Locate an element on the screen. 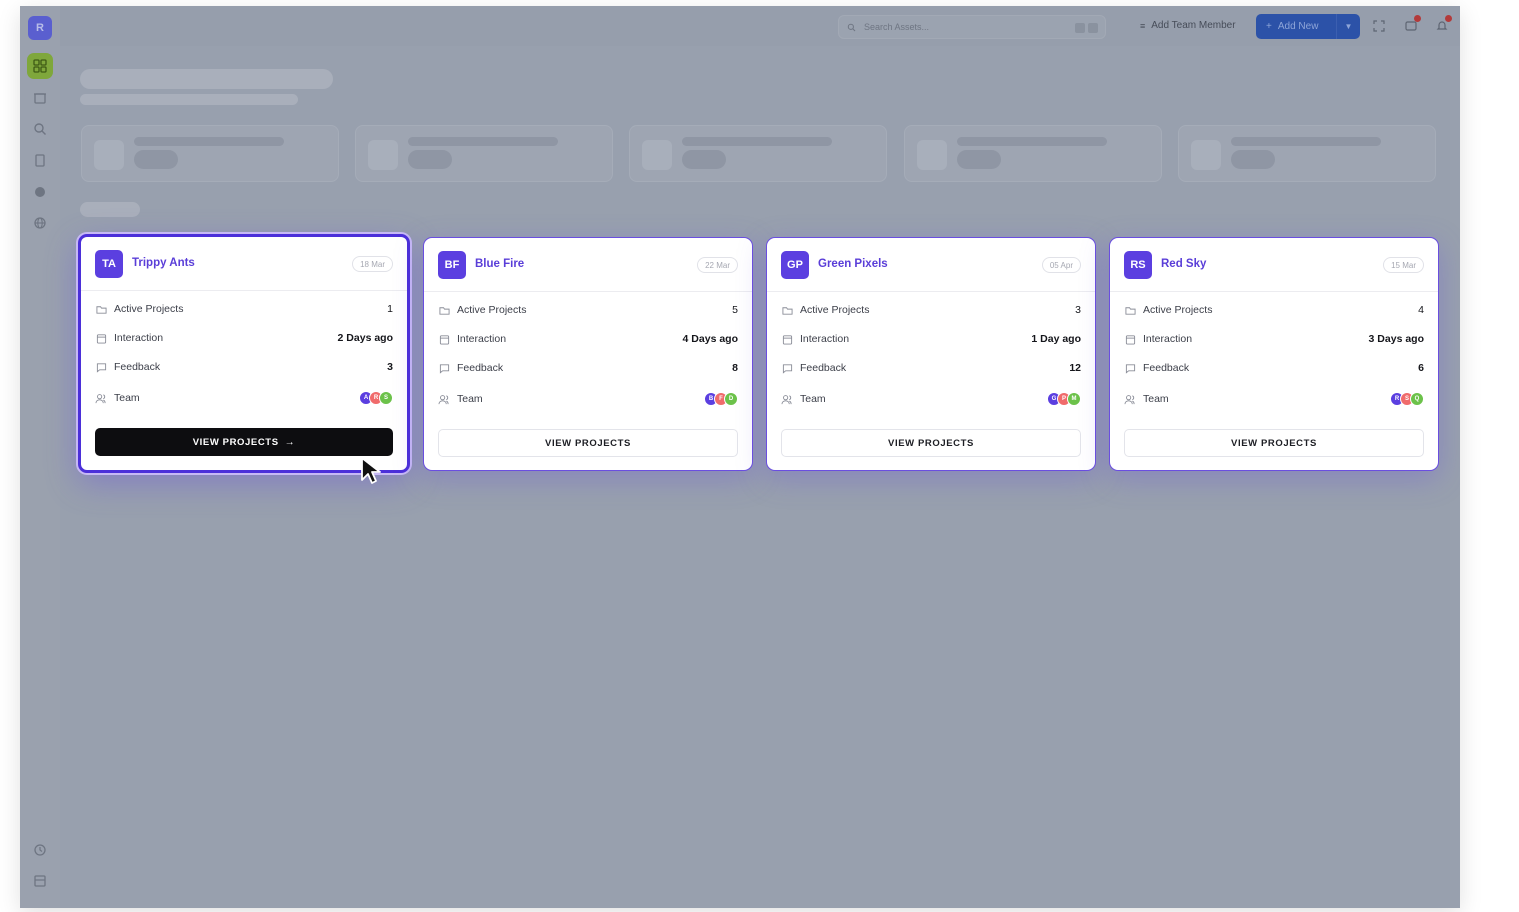 The height and width of the screenshot is (912, 1519). add-new-button: + Add New ▼ is located at coordinates (1308, 26).